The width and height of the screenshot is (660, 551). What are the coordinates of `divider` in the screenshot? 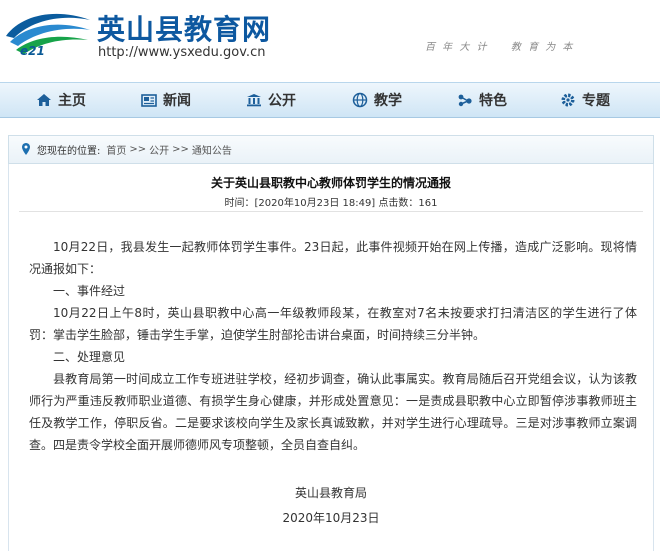 It's located at (331, 211).